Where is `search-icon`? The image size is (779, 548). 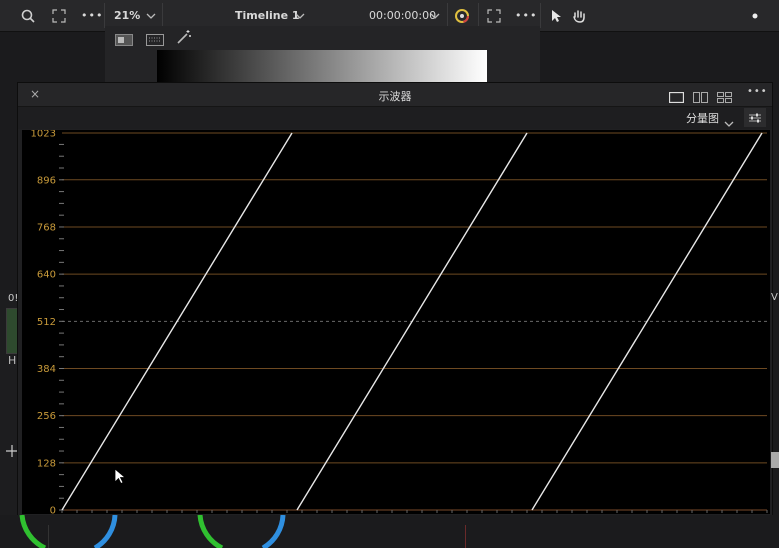
search-icon is located at coordinates (28, 15).